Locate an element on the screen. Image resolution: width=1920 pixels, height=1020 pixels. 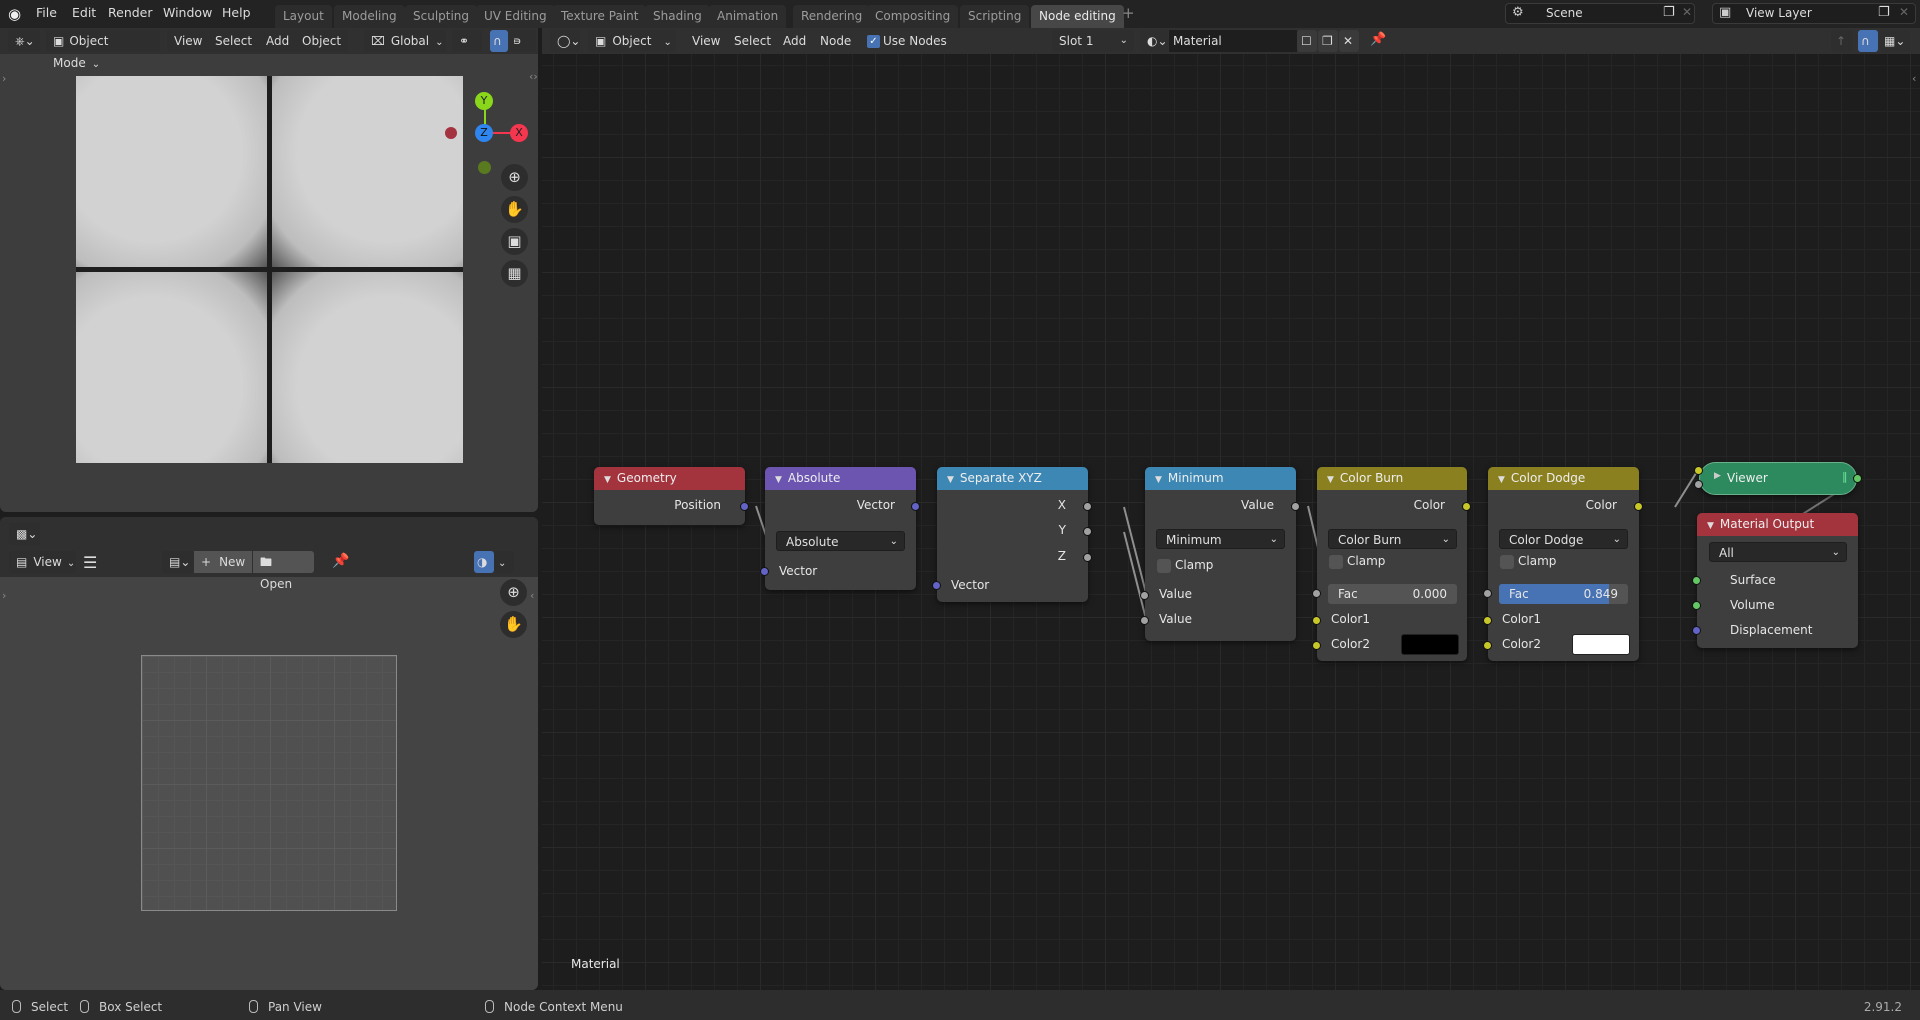
menu-window: Window is located at coordinates (187, 12).